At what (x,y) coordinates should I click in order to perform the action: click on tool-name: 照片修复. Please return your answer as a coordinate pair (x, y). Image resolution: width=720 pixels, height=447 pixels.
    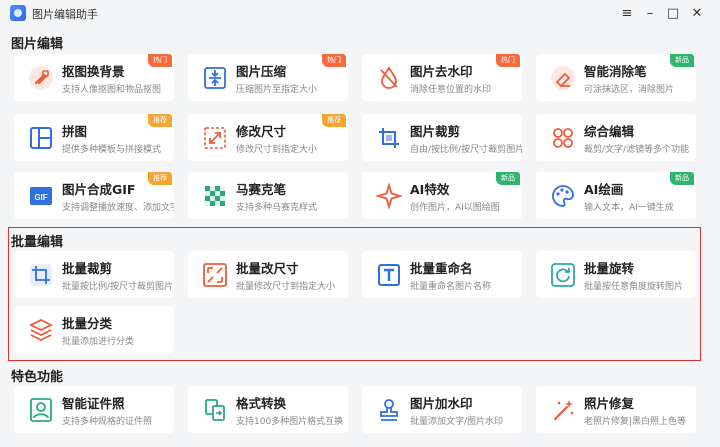
    Looking at the image, I should click on (609, 403).